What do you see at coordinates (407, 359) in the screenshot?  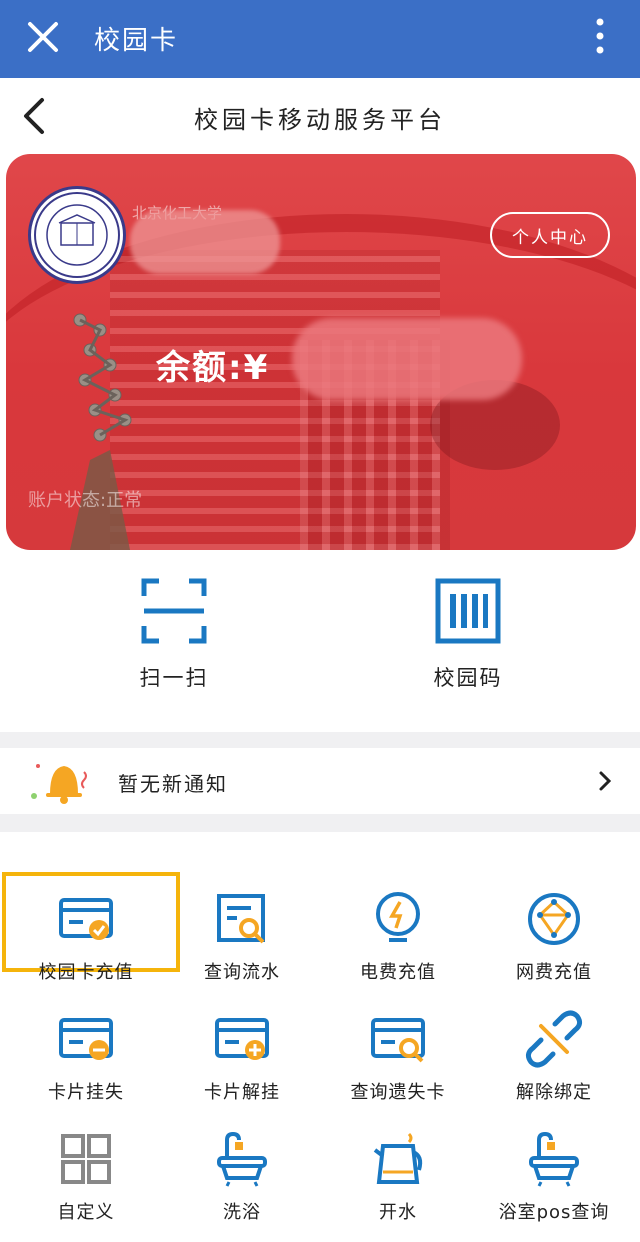 I see `redacted-balance` at bounding box center [407, 359].